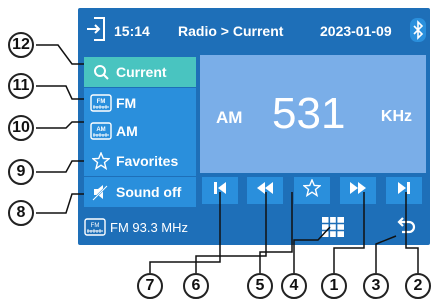 The height and width of the screenshot is (307, 440). I want to click on sidebar-item-label: Favorites, so click(147, 161).